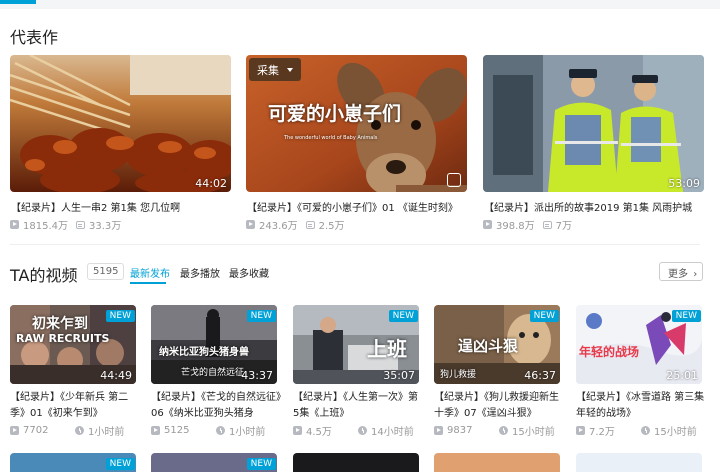  What do you see at coordinates (257, 375) in the screenshot?
I see `video-duration: 43:37` at bounding box center [257, 375].